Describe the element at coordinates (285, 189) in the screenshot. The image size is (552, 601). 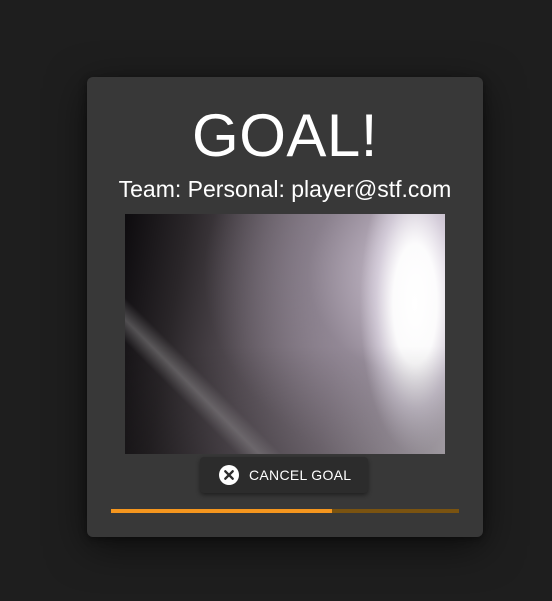
I see `team-player-label: Team: Personal: player@stf.com` at that location.